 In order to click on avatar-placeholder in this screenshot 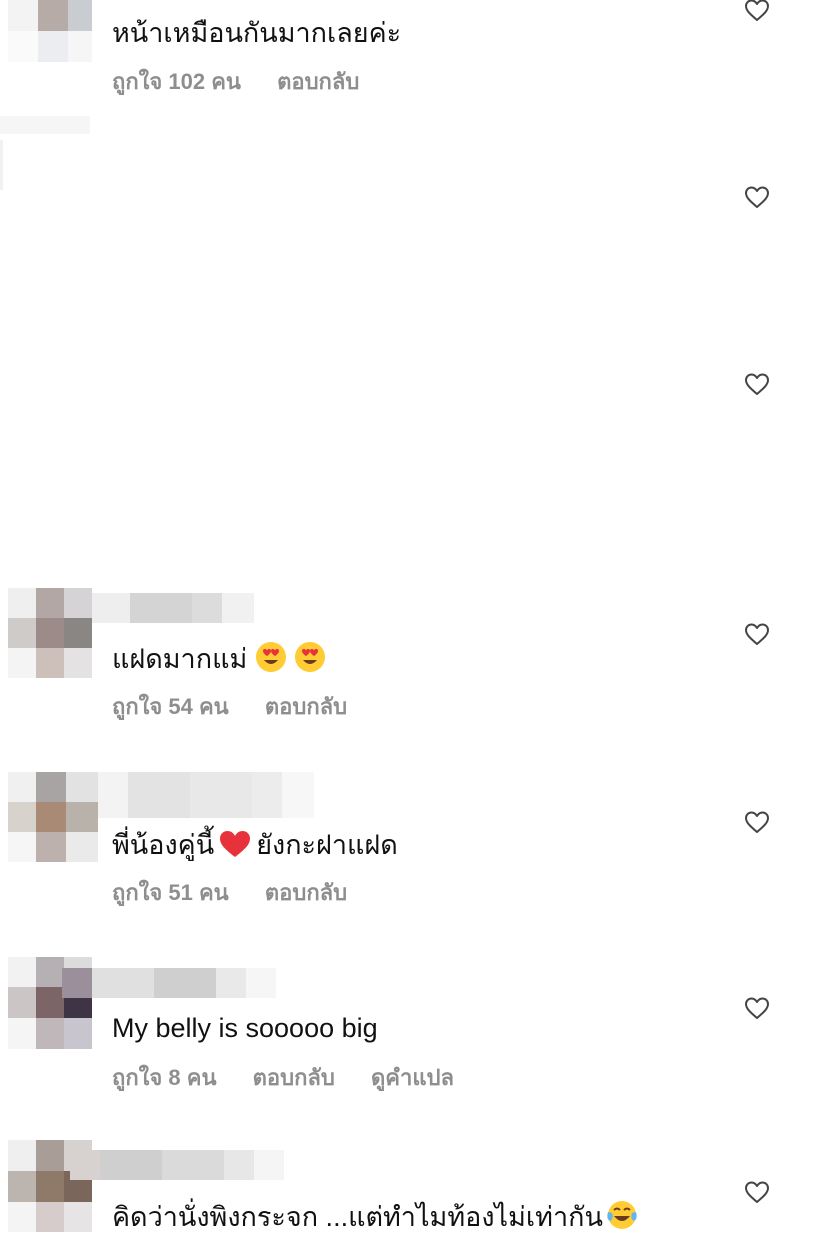, I will do `click(45, 125)`.